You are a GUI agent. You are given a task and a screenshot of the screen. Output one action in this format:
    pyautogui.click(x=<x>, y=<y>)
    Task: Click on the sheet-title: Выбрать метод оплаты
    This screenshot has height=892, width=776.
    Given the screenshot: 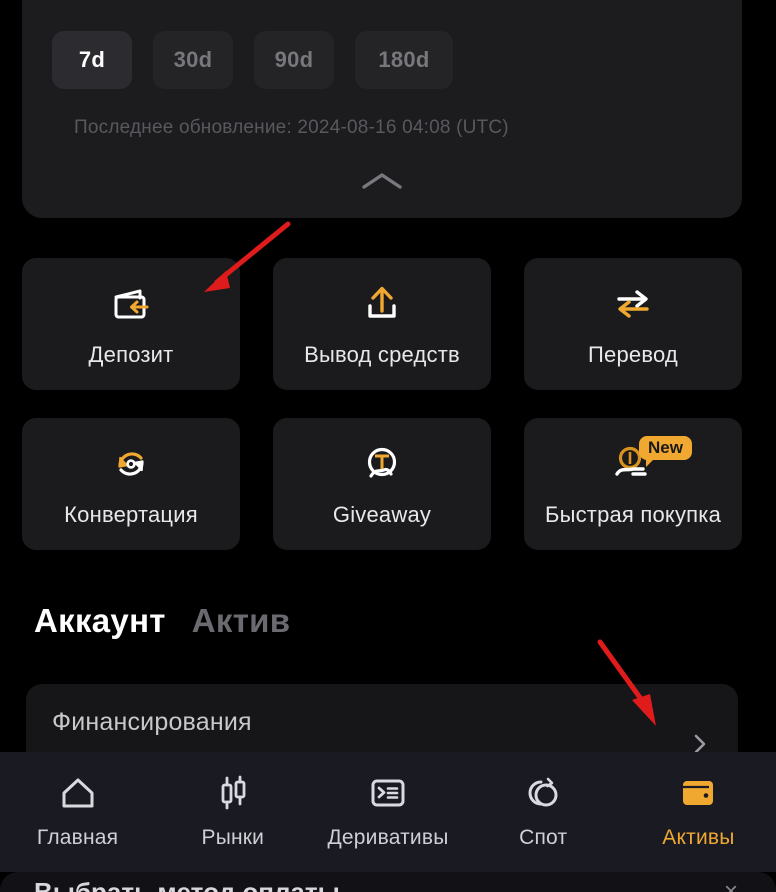 What is the action you would take?
    pyautogui.click(x=187, y=884)
    